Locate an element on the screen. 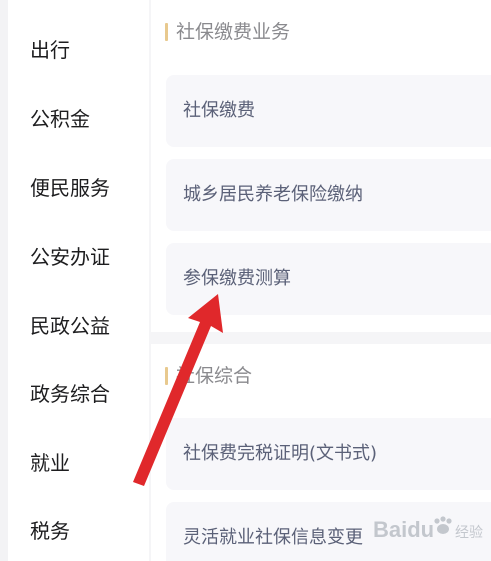 The height and width of the screenshot is (561, 491). service-card-social-insurance-payment: 社保缴费 is located at coordinates (328, 111).